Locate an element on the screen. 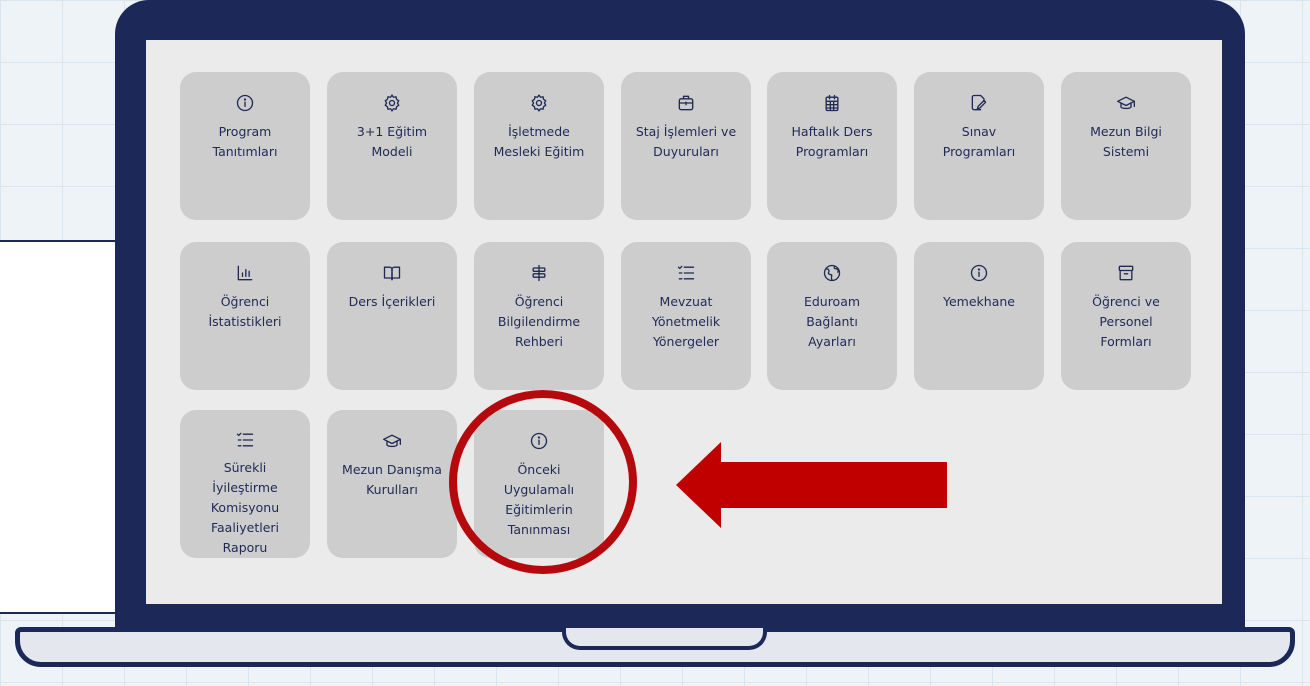  tile-program-tanitimlari: Program Tanıtımları is located at coordinates (245, 146).